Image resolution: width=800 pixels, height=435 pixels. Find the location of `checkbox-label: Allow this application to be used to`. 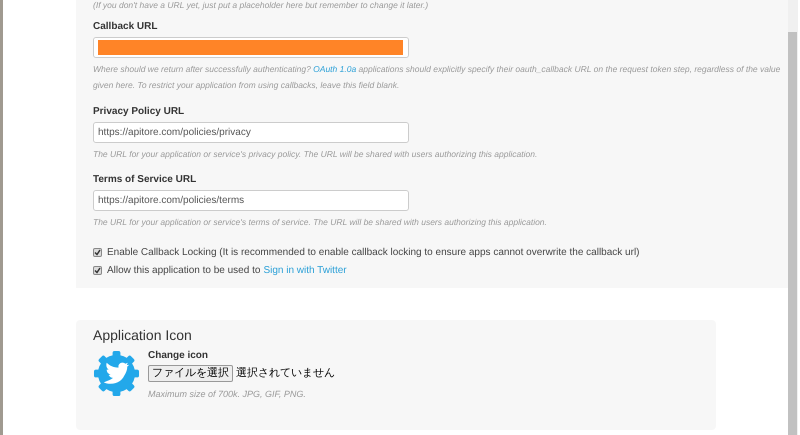

checkbox-label: Allow this application to be used to is located at coordinates (183, 271).